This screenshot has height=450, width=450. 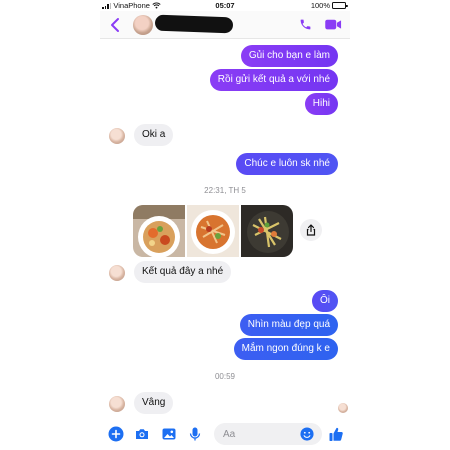 I want to click on back-chevron-icon, so click(x=115, y=25).